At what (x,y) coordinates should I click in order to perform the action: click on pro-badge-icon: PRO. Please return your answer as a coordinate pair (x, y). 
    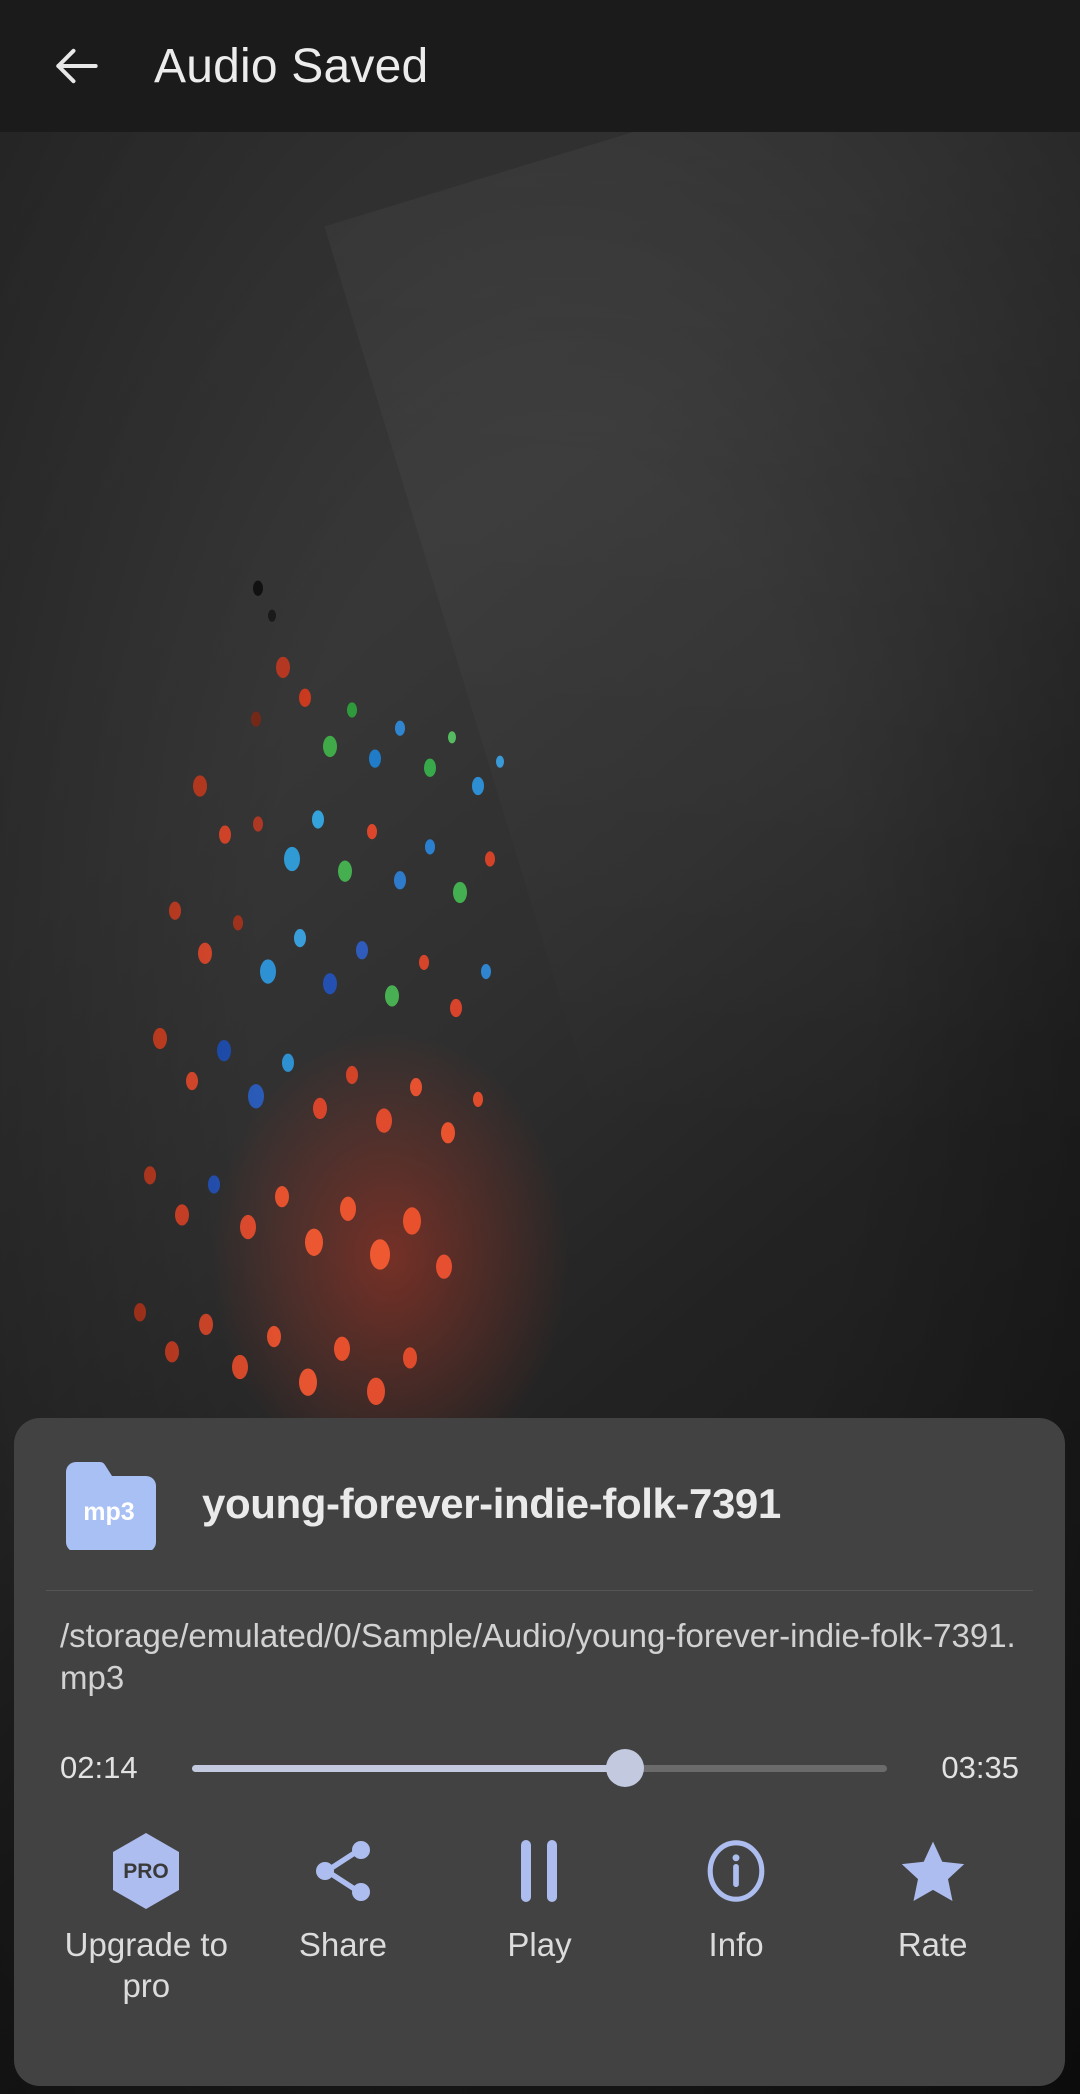
    Looking at the image, I should click on (146, 1871).